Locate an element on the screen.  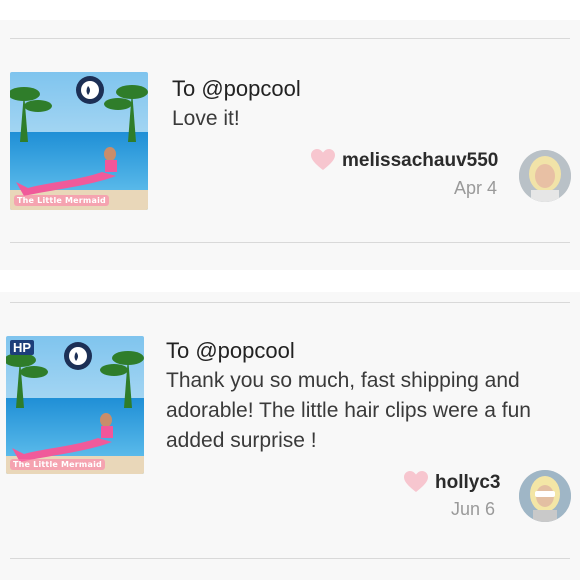
thumbnail-badge: HP is located at coordinates (22, 347).